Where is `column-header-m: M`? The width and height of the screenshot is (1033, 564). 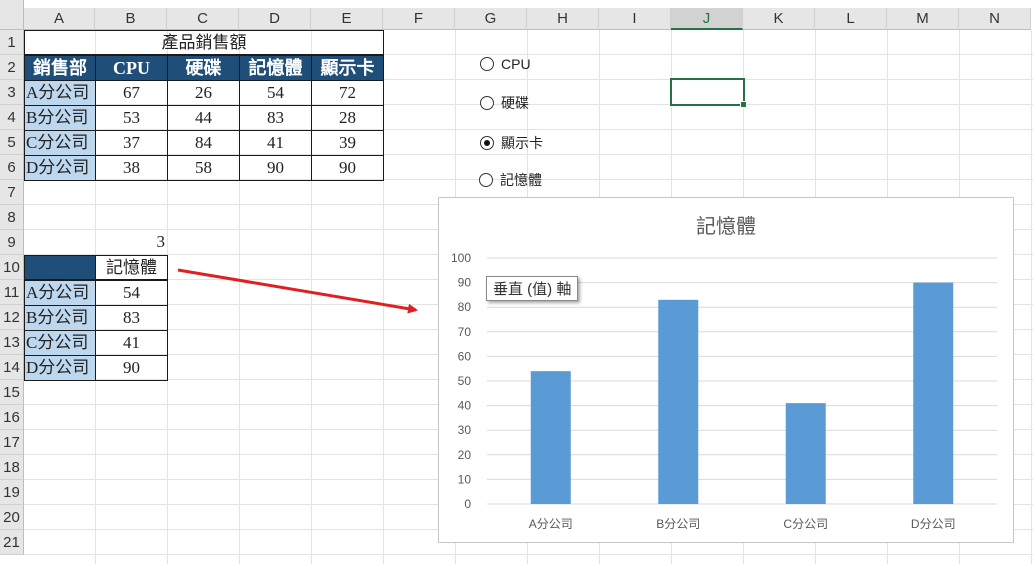
column-header-m: M is located at coordinates (923, 19).